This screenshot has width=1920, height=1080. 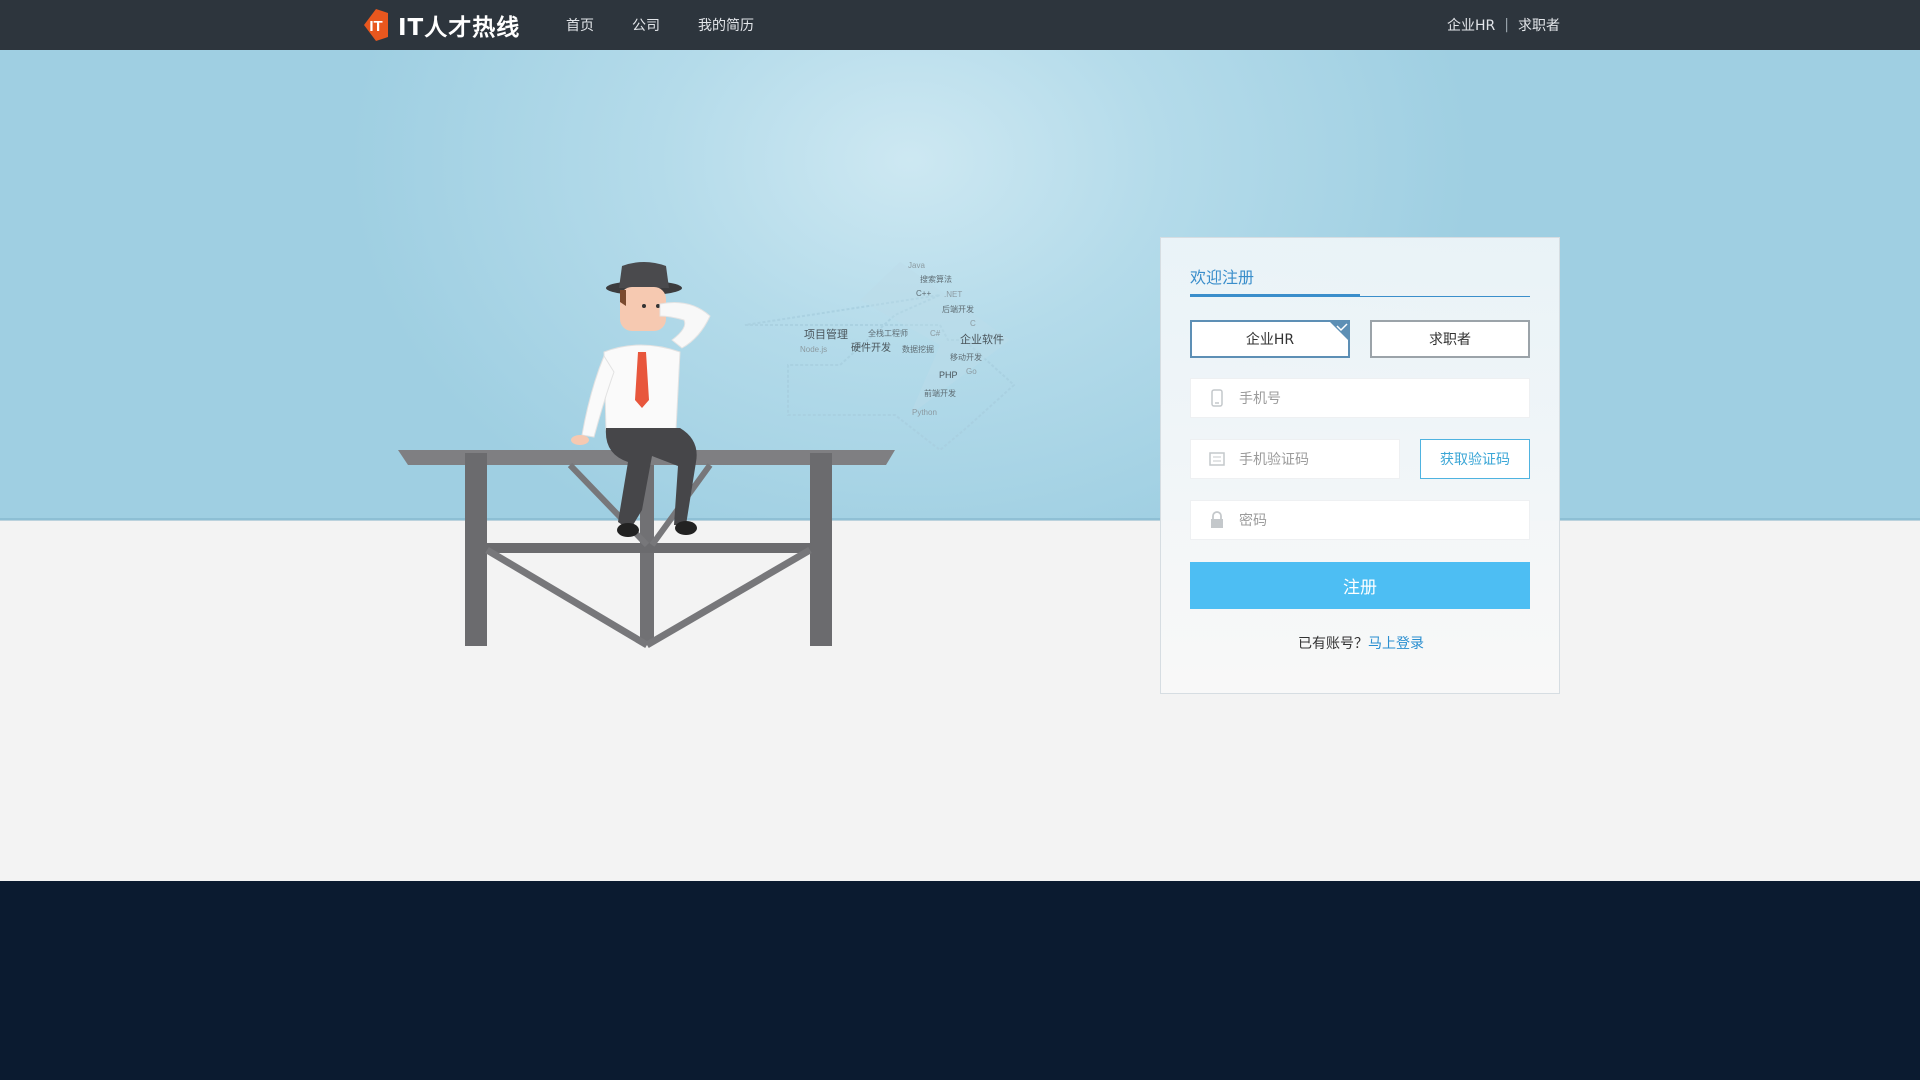 I want to click on tag-data-mining: 数据挖掘, so click(x=918, y=349).